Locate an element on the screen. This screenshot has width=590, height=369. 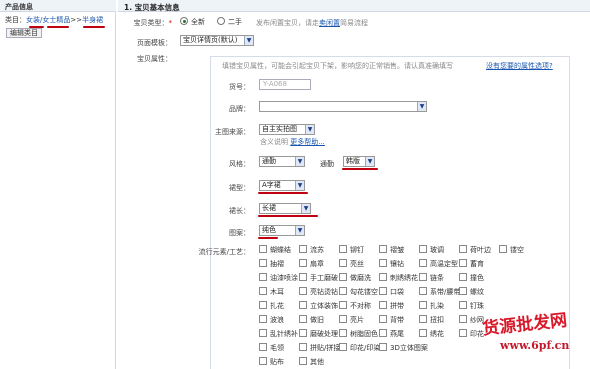
trend-checkbox-label: 波浪 is located at coordinates (277, 320).